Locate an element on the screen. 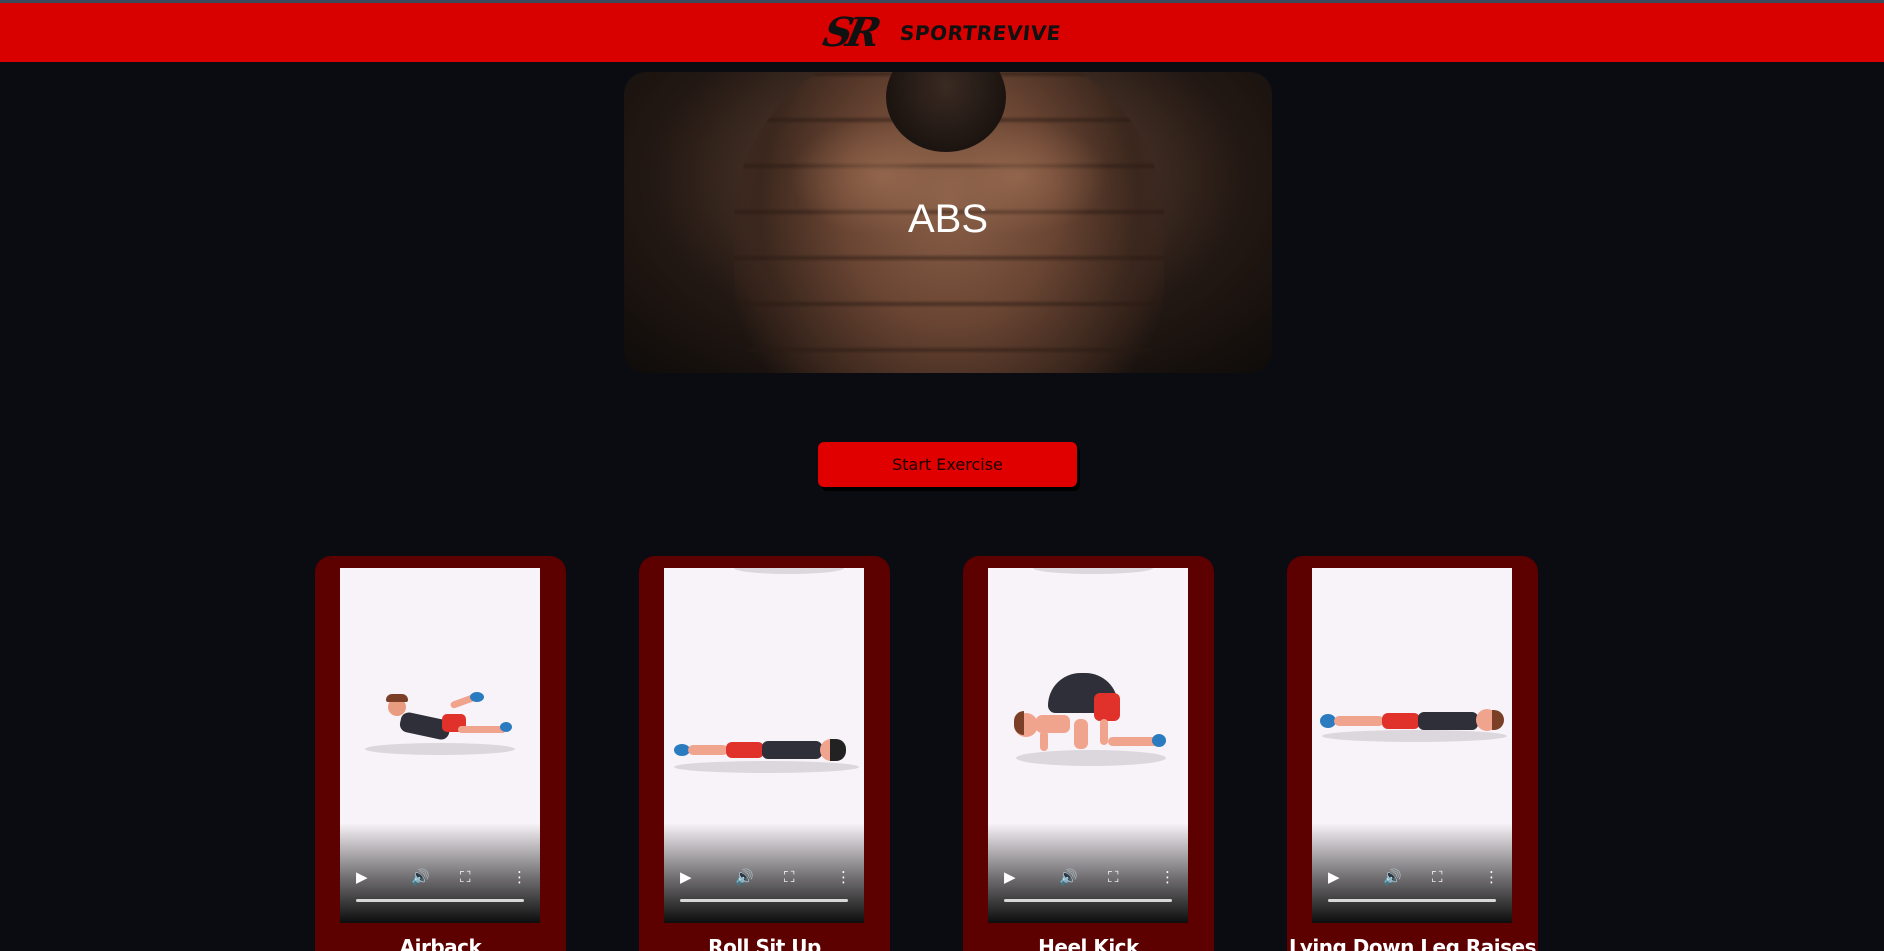  exercise-card-airback: ▶ 🔊 ⛶ ⋮ Airback is located at coordinates (440, 753).